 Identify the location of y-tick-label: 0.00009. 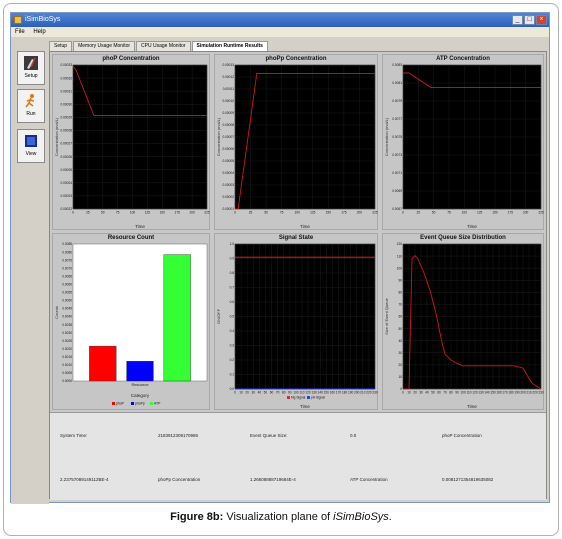
(228, 113).